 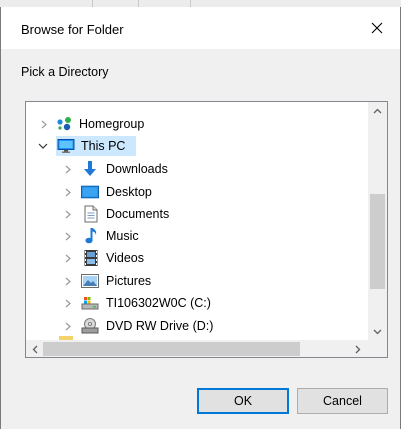 I want to click on tree-item-downloads: Downloads, so click(x=196, y=169).